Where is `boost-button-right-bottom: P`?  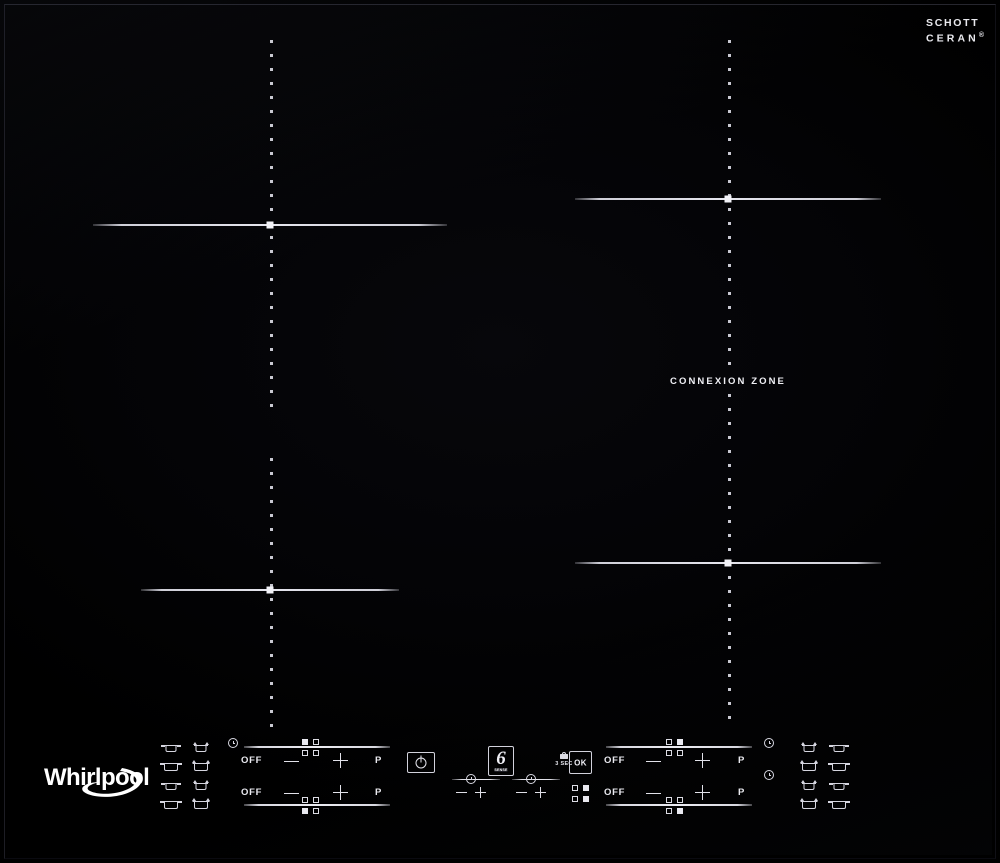
boost-button-right-bottom: P is located at coordinates (741, 792).